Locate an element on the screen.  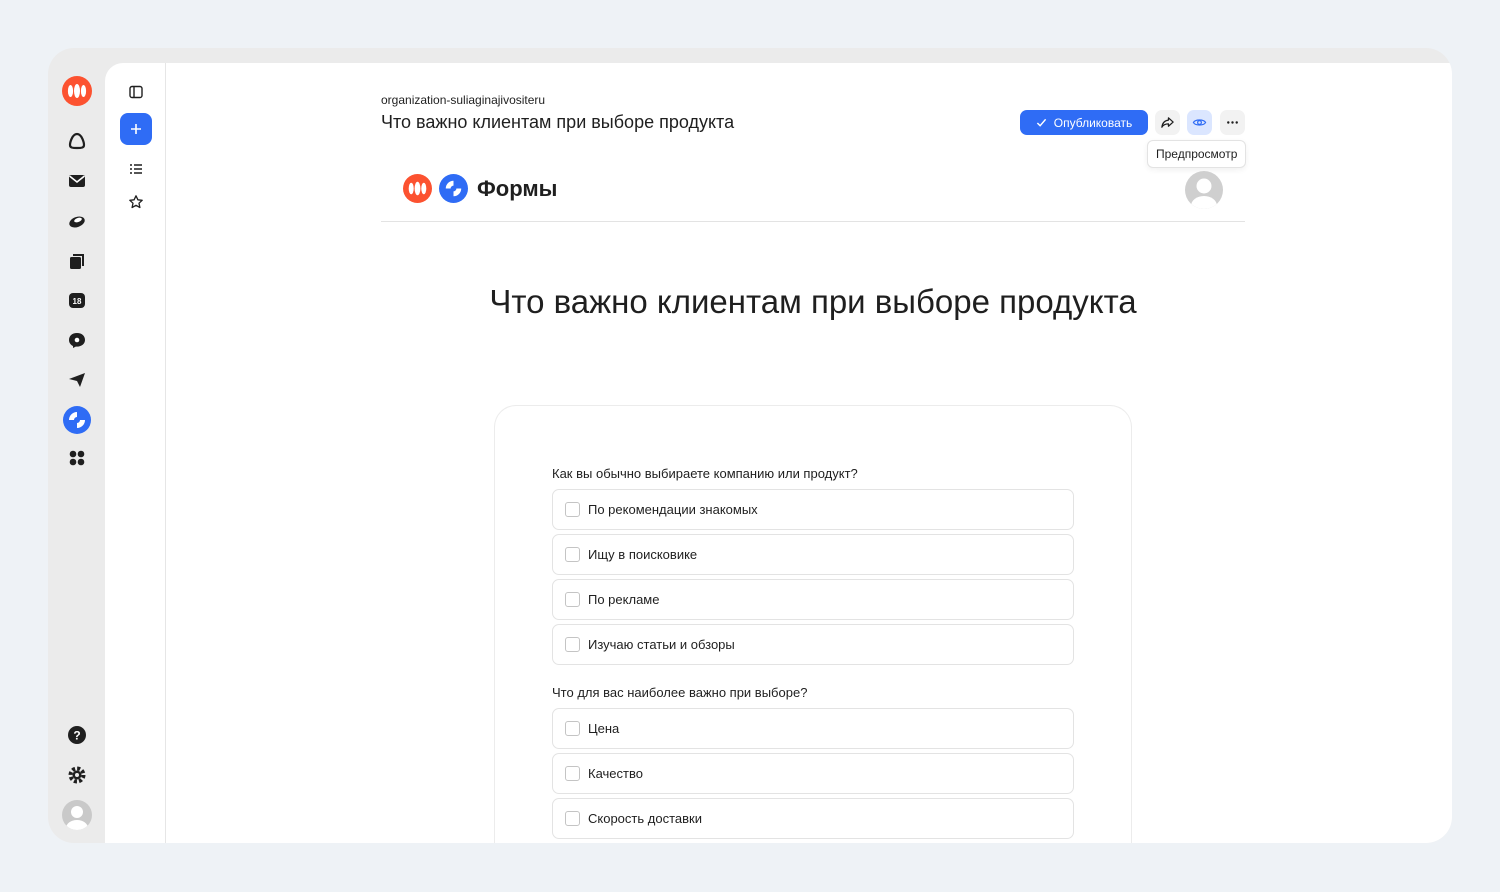
option-label: Скорость доставки is located at coordinates (645, 818).